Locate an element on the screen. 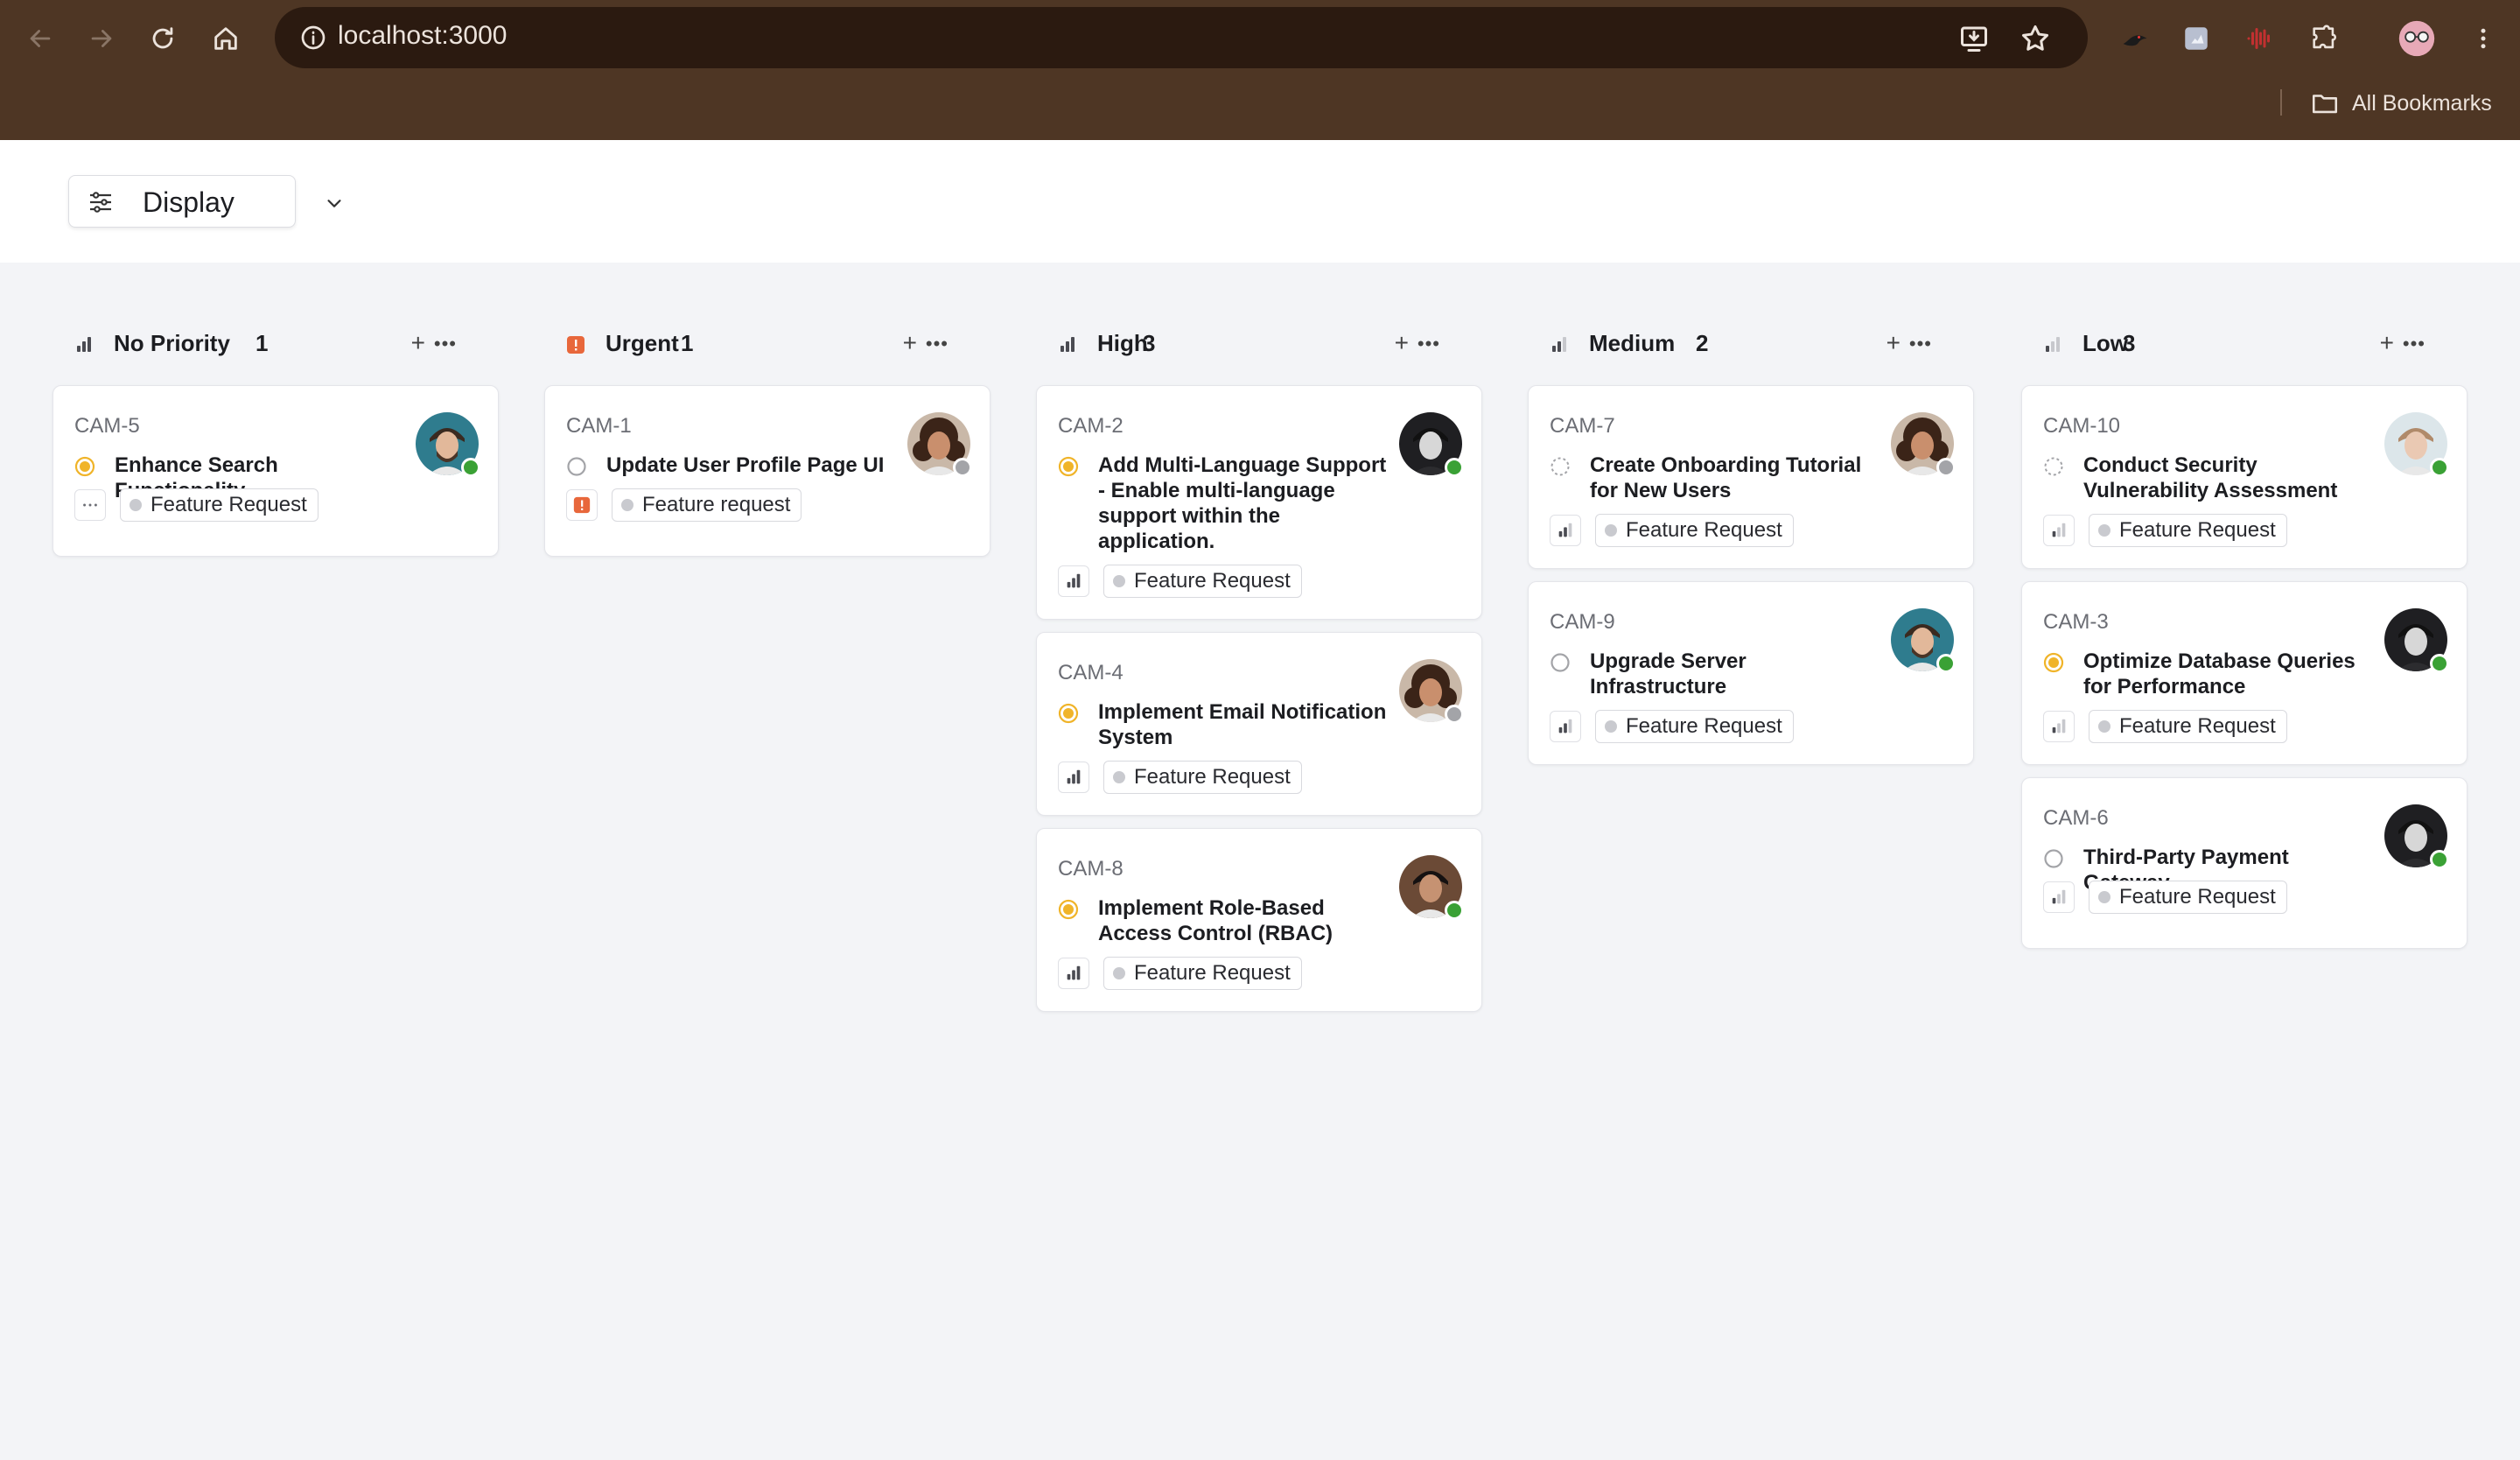 The image size is (2520, 1460). display-label: Display is located at coordinates (188, 202).